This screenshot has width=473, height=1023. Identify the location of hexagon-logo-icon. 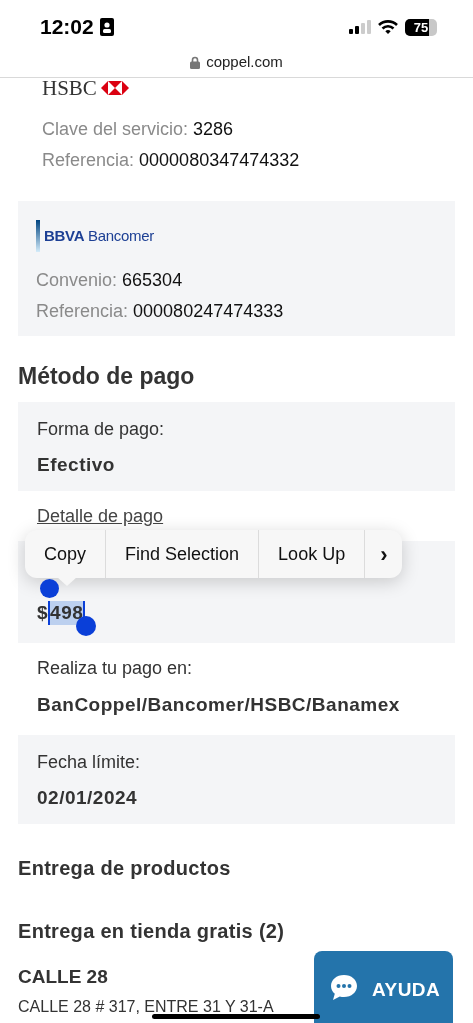
(114, 88).